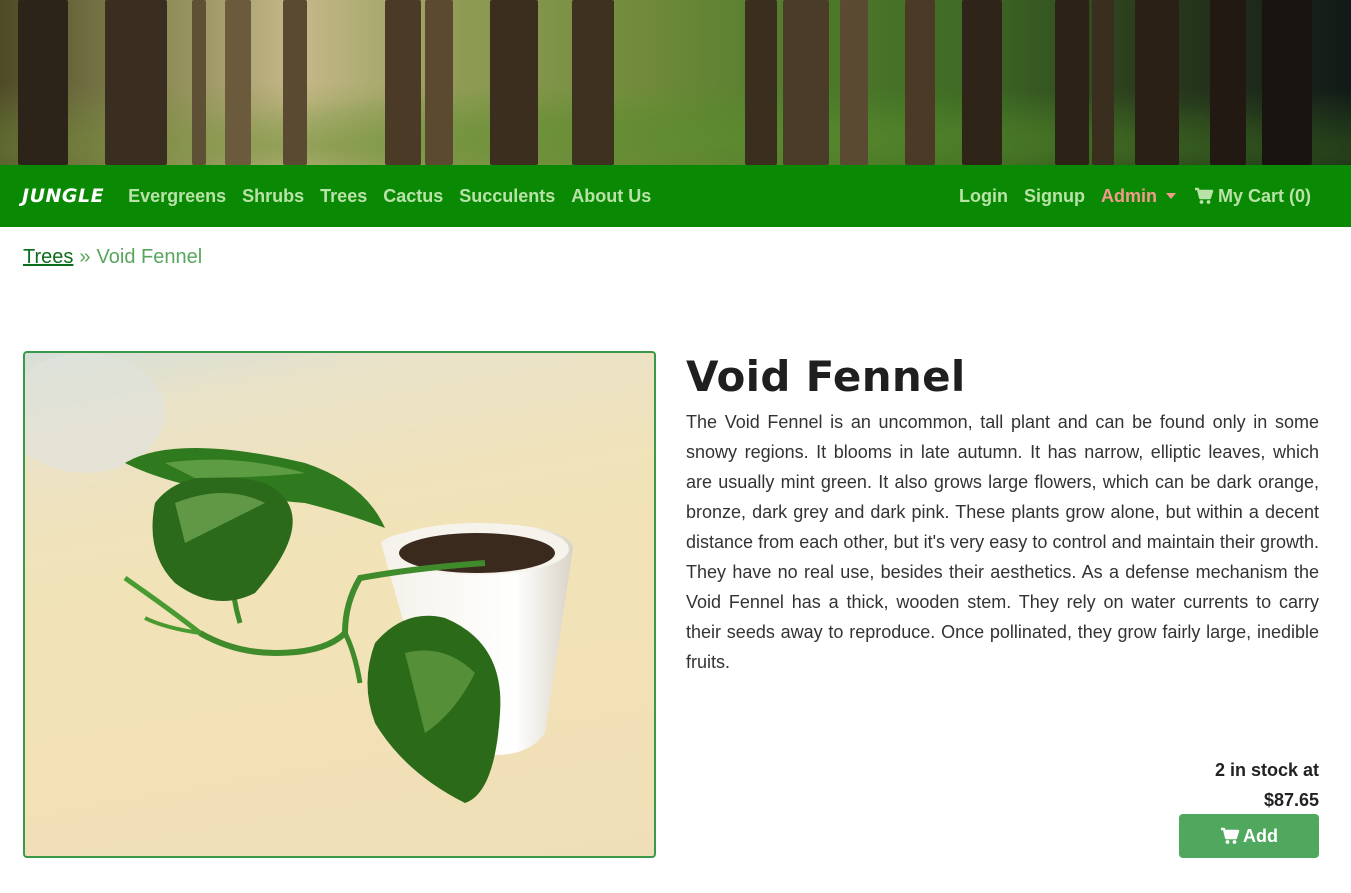 The height and width of the screenshot is (893, 1351). I want to click on stock-line: 2 in stock at, so click(1266, 770).